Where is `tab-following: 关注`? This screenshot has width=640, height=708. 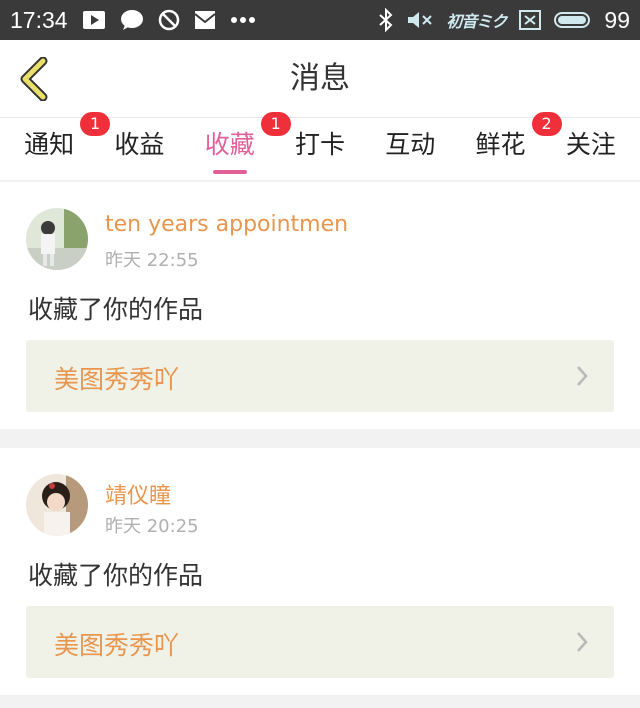 tab-following: 关注 is located at coordinates (591, 149).